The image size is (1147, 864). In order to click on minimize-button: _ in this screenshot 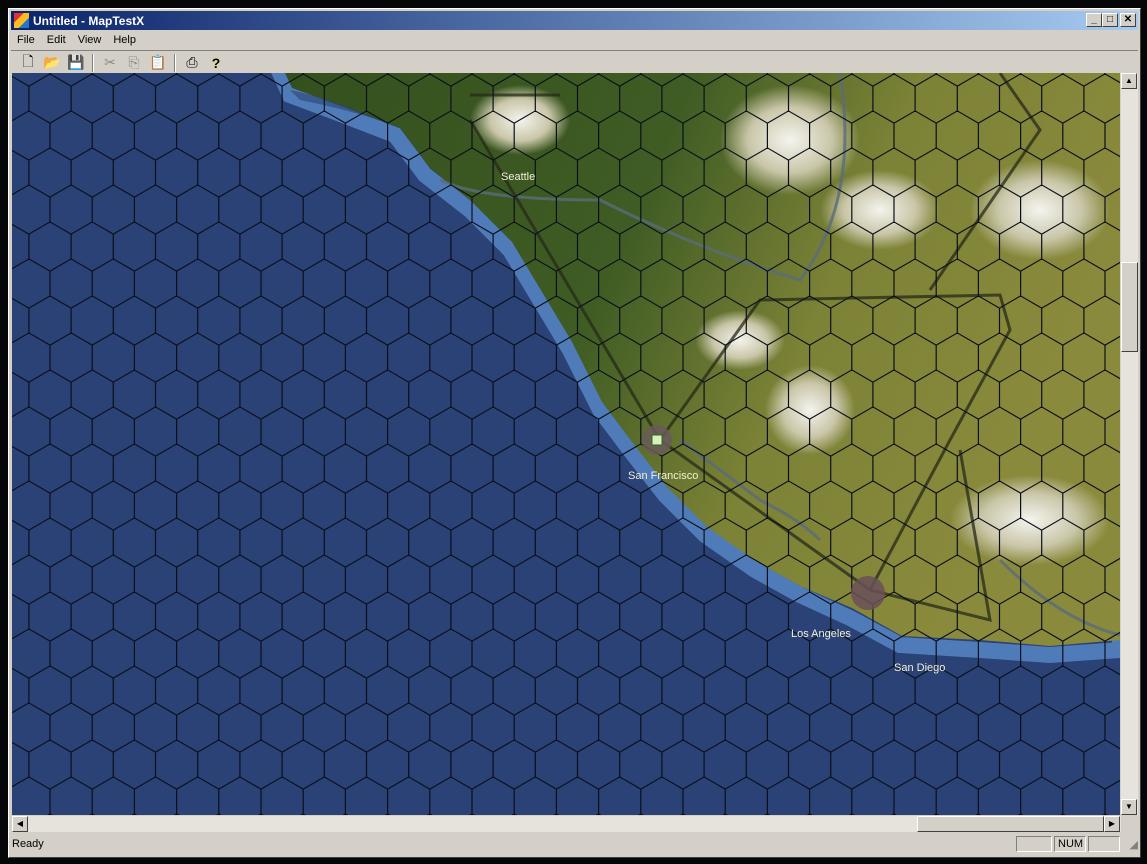, I will do `click(1094, 20)`.